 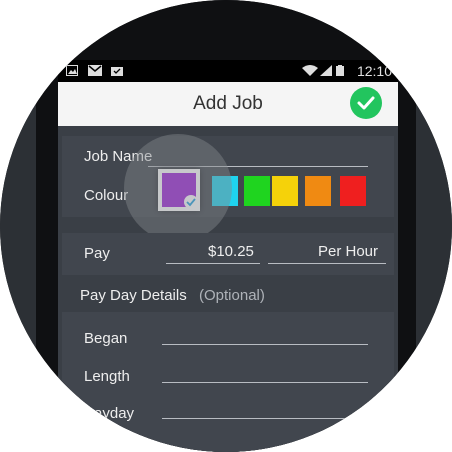 I want to click on wifi-icon, so click(x=310, y=70).